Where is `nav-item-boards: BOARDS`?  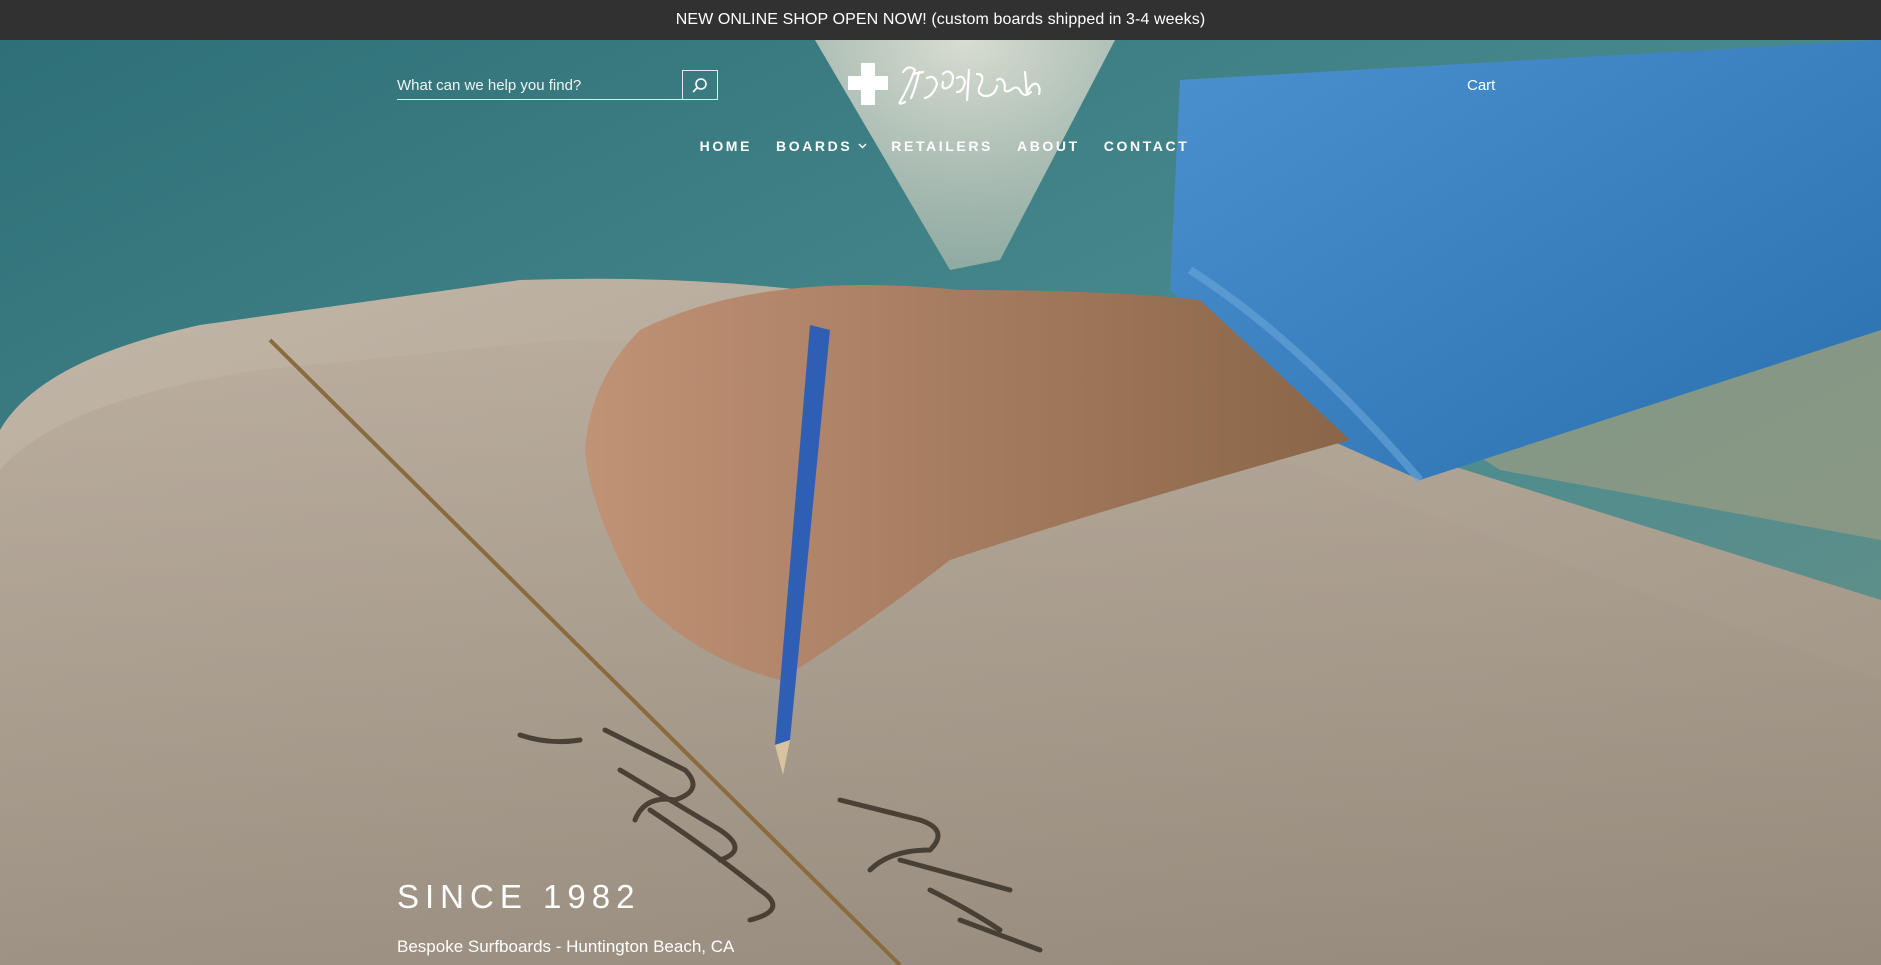 nav-item-boards: BOARDS is located at coordinates (821, 146).